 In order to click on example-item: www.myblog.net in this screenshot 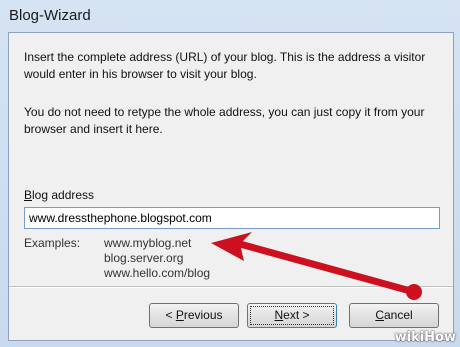, I will do `click(148, 243)`.